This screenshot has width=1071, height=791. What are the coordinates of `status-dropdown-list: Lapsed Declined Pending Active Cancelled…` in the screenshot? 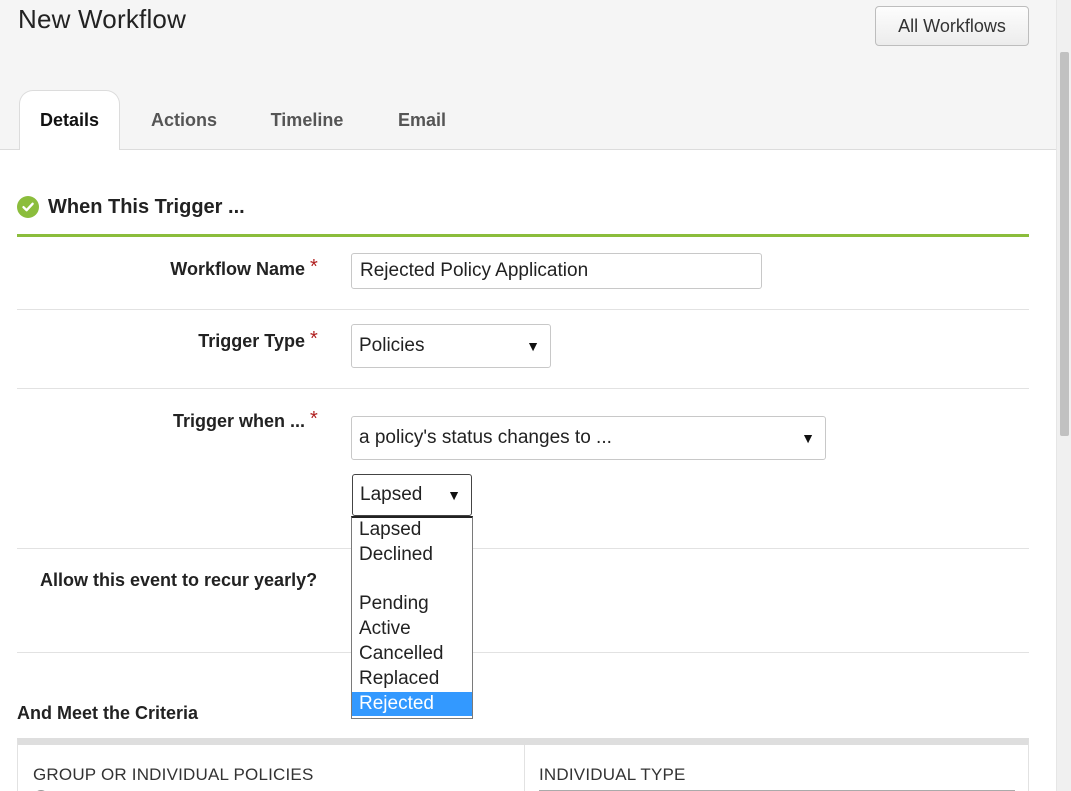 It's located at (412, 617).